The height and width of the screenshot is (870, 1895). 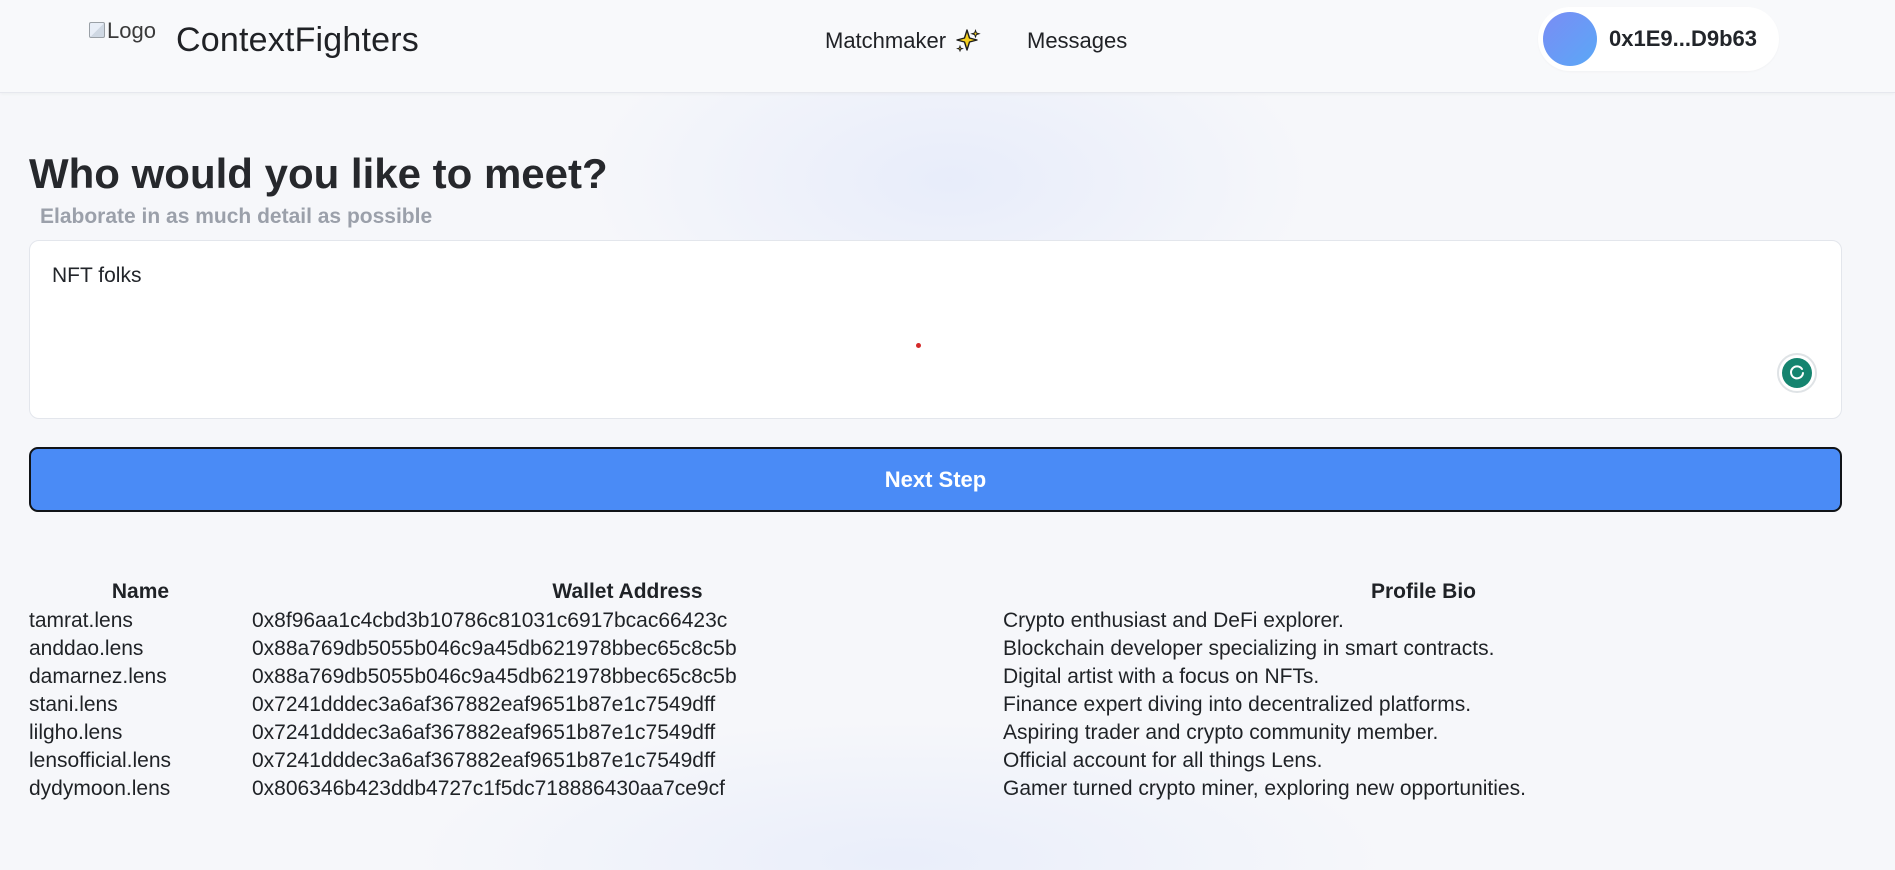 What do you see at coordinates (1423, 591) in the screenshot?
I see `column-header-bio: Profile Bio` at bounding box center [1423, 591].